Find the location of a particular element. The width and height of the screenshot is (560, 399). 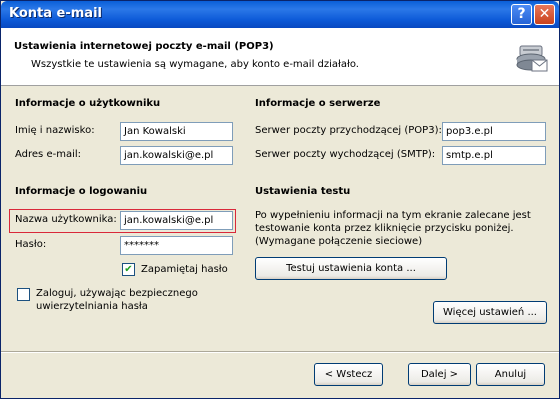

incoming-server-input: pop3.e.pl is located at coordinates (494, 131).